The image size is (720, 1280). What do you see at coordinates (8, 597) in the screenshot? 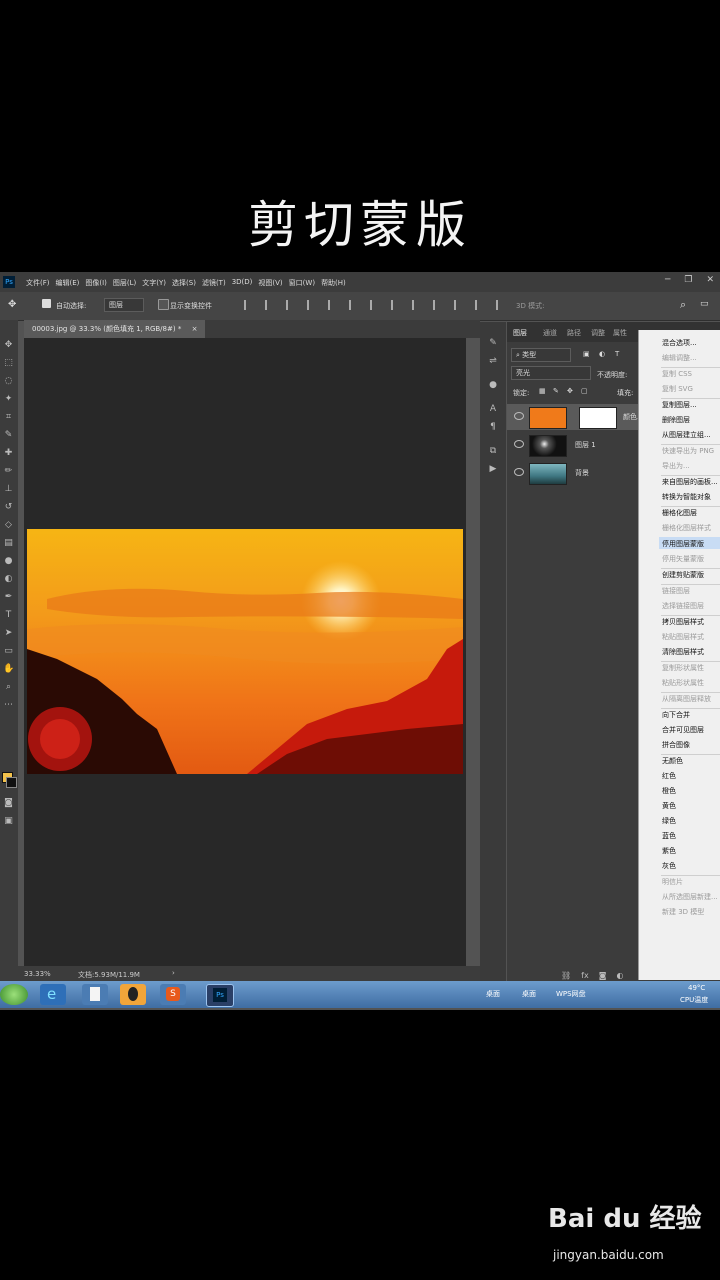
I see `pen-icon: ✒` at bounding box center [8, 597].